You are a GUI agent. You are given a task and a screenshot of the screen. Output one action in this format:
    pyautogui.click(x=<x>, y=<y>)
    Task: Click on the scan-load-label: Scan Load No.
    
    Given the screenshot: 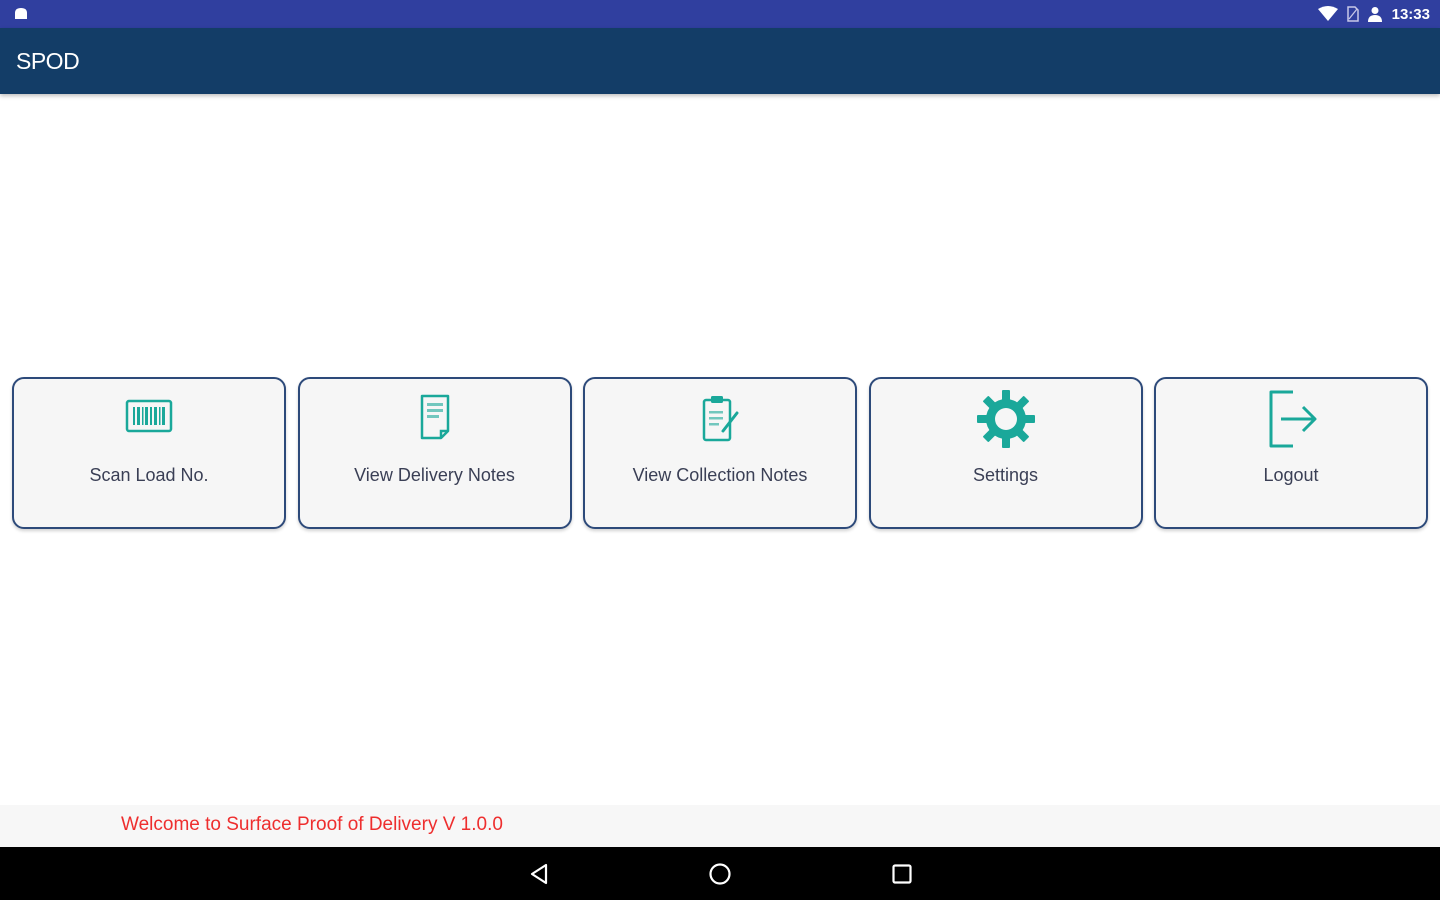 What is the action you would take?
    pyautogui.click(x=149, y=475)
    